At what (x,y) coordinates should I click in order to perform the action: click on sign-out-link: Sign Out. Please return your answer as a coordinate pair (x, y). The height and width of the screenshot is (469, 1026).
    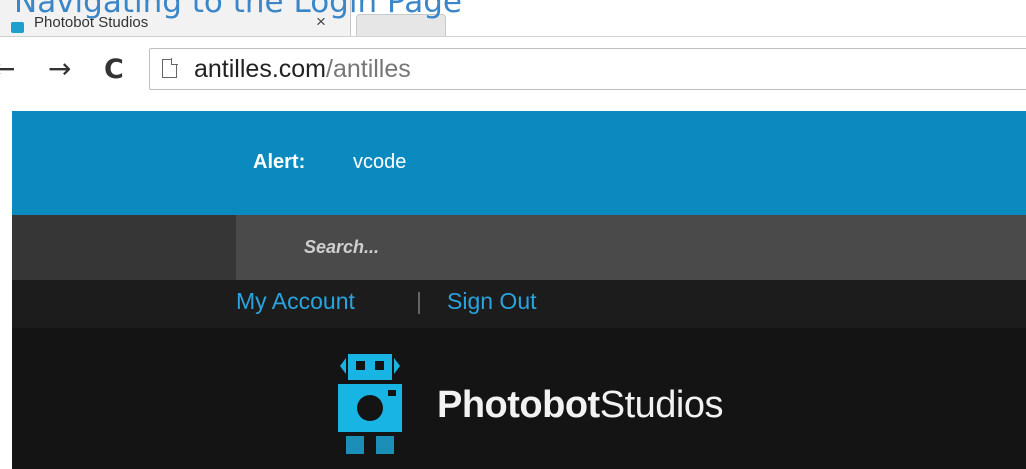
    Looking at the image, I should click on (492, 301).